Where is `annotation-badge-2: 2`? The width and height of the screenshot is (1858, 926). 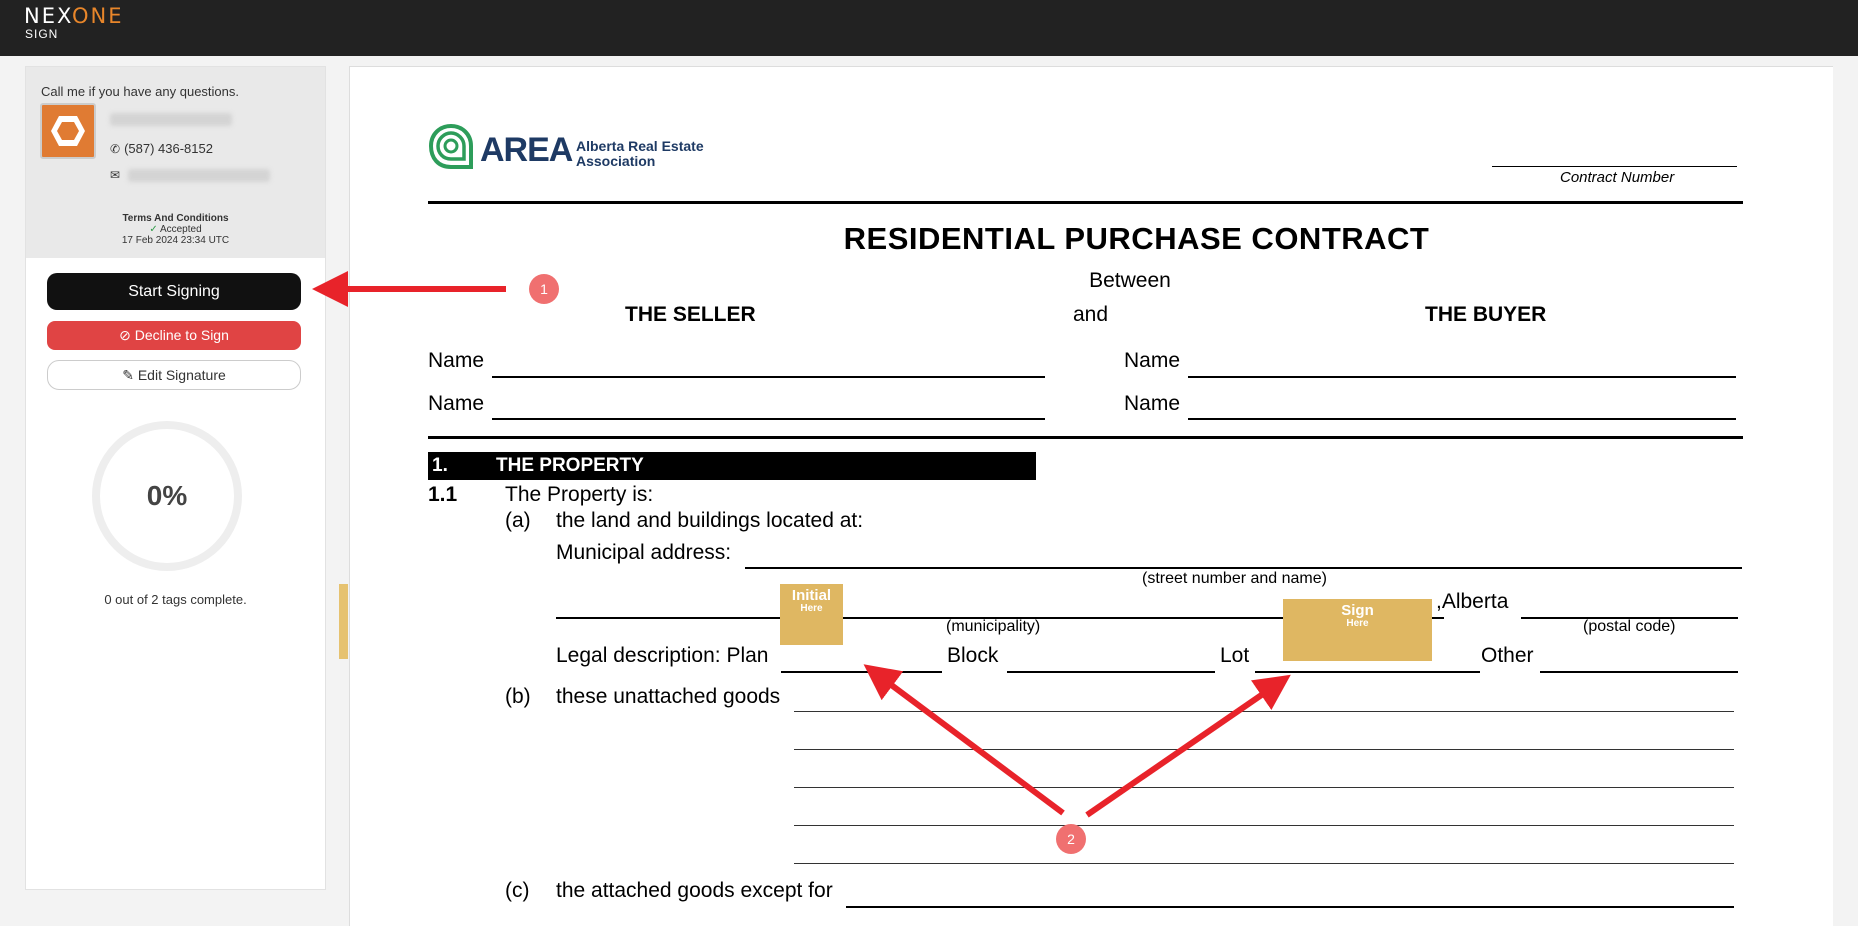
annotation-badge-2: 2 is located at coordinates (1071, 839).